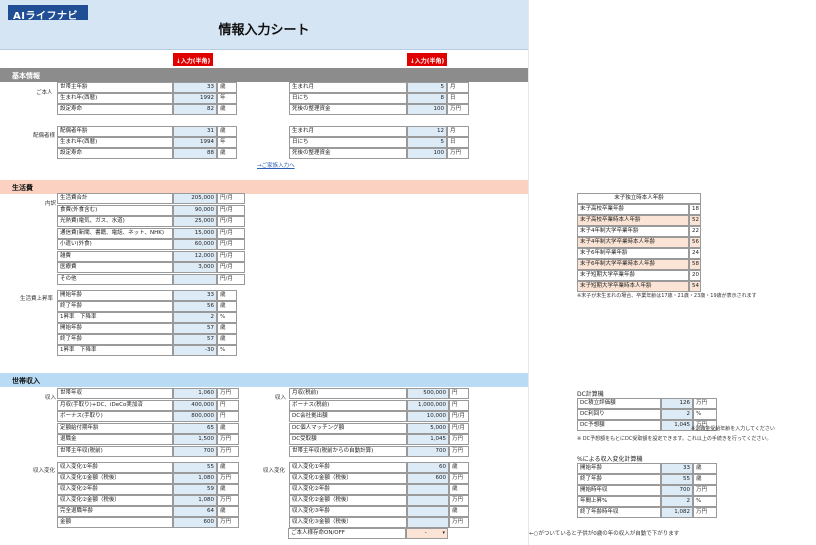  What do you see at coordinates (427, 131) in the screenshot?
I see `spouse-extra-field-value: 12` at bounding box center [427, 131].